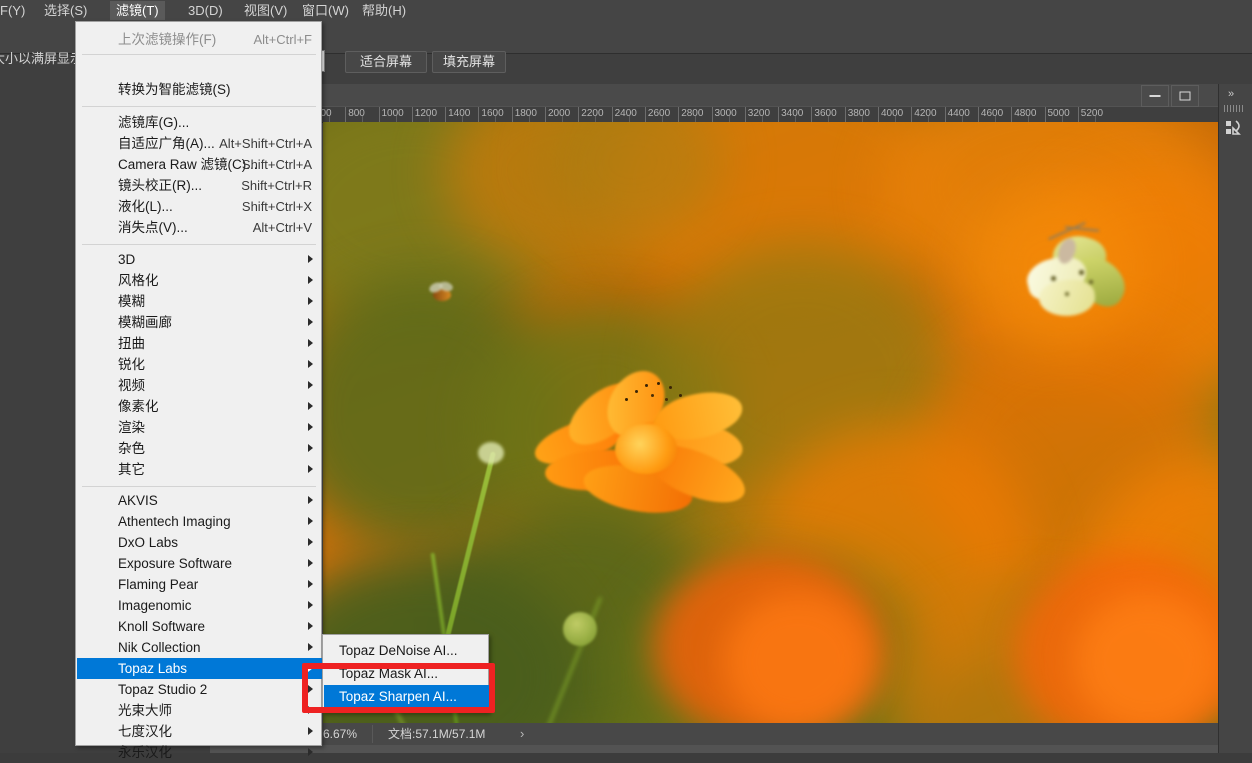 The image size is (1252, 763). What do you see at coordinates (131, 427) in the screenshot?
I see `menu-label: 渲染` at bounding box center [131, 427].